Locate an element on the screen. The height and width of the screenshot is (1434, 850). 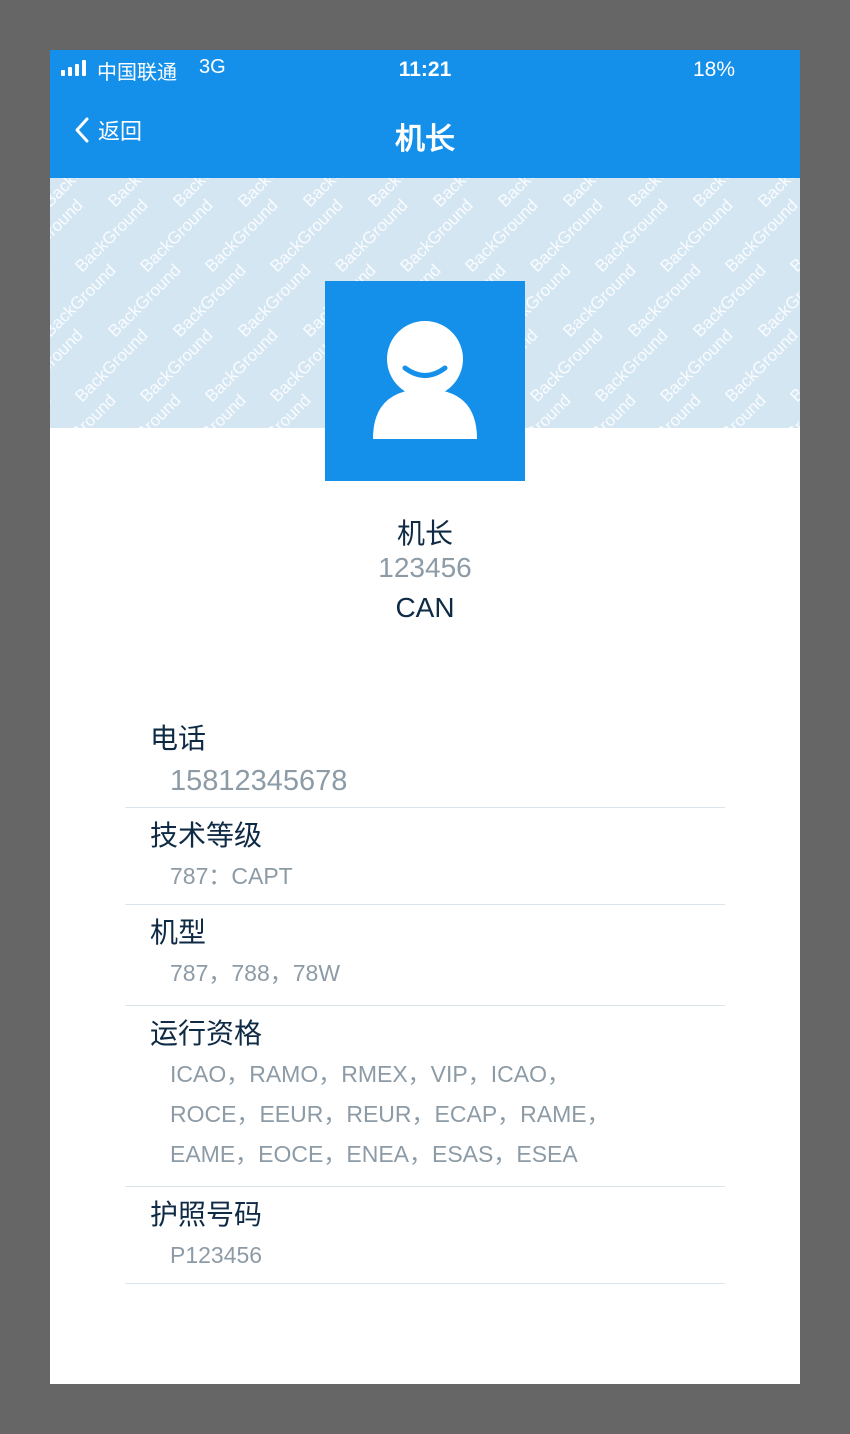
profile-name: 机长 is located at coordinates (424, 533).